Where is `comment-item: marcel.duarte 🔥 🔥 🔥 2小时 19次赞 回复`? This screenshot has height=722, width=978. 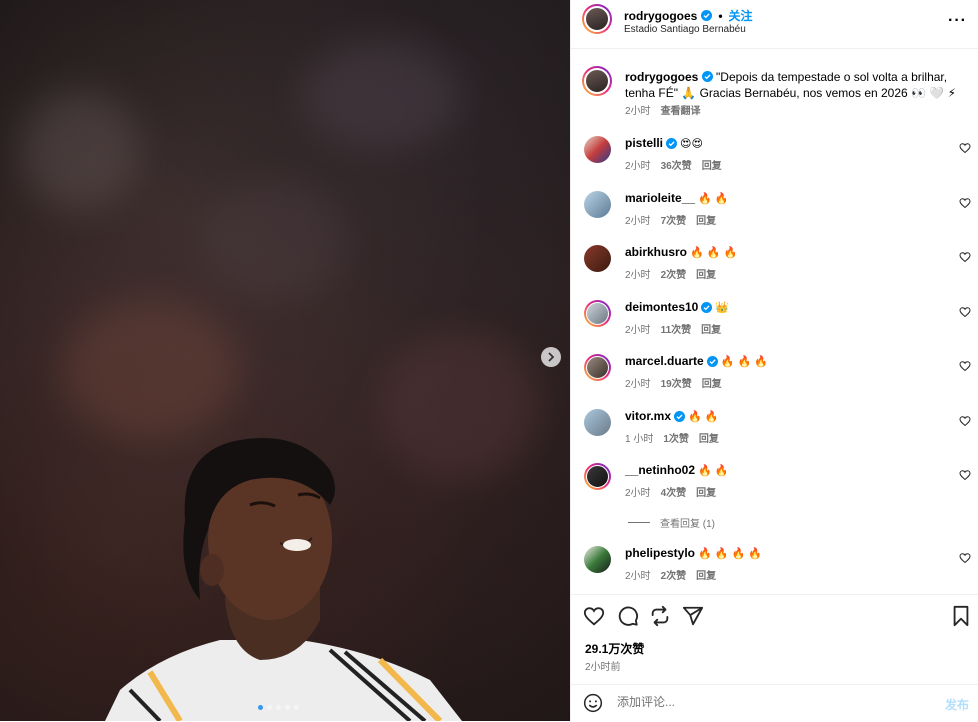
comment-item: marcel.duarte 🔥 🔥 🔥 2小时 19次赞 回复 is located at coordinates (774, 374).